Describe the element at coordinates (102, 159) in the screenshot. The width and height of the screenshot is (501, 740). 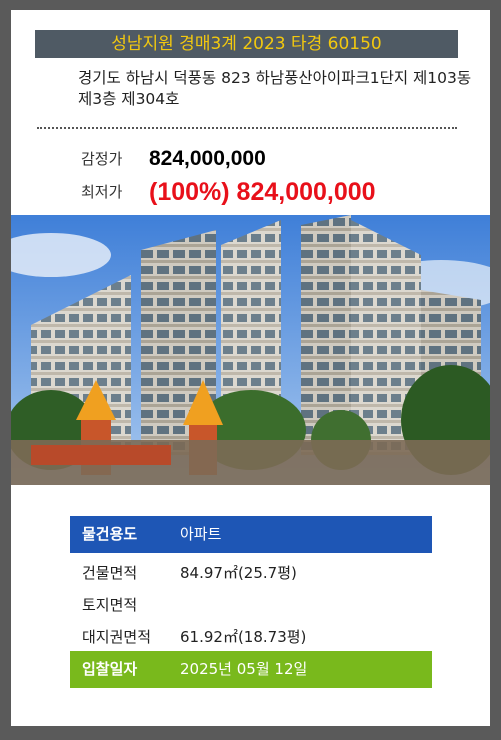
I see `appraisal-label: 감정가` at that location.